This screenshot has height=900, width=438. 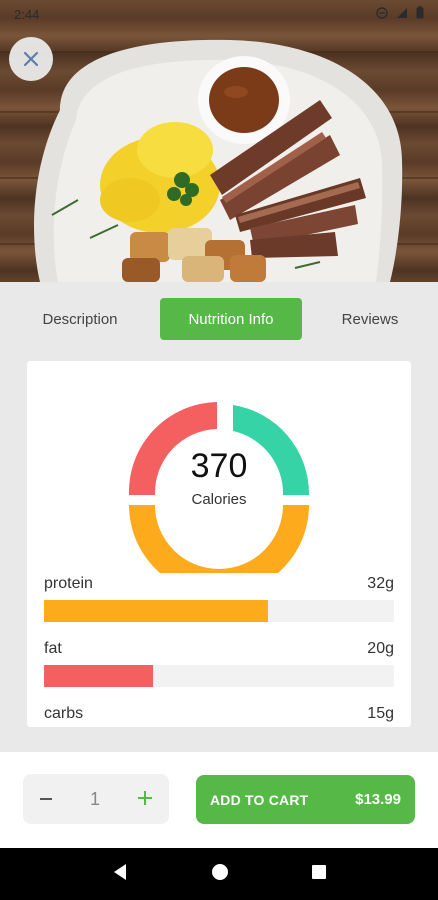 I want to click on donut-segment-protein, so click(x=219, y=550).